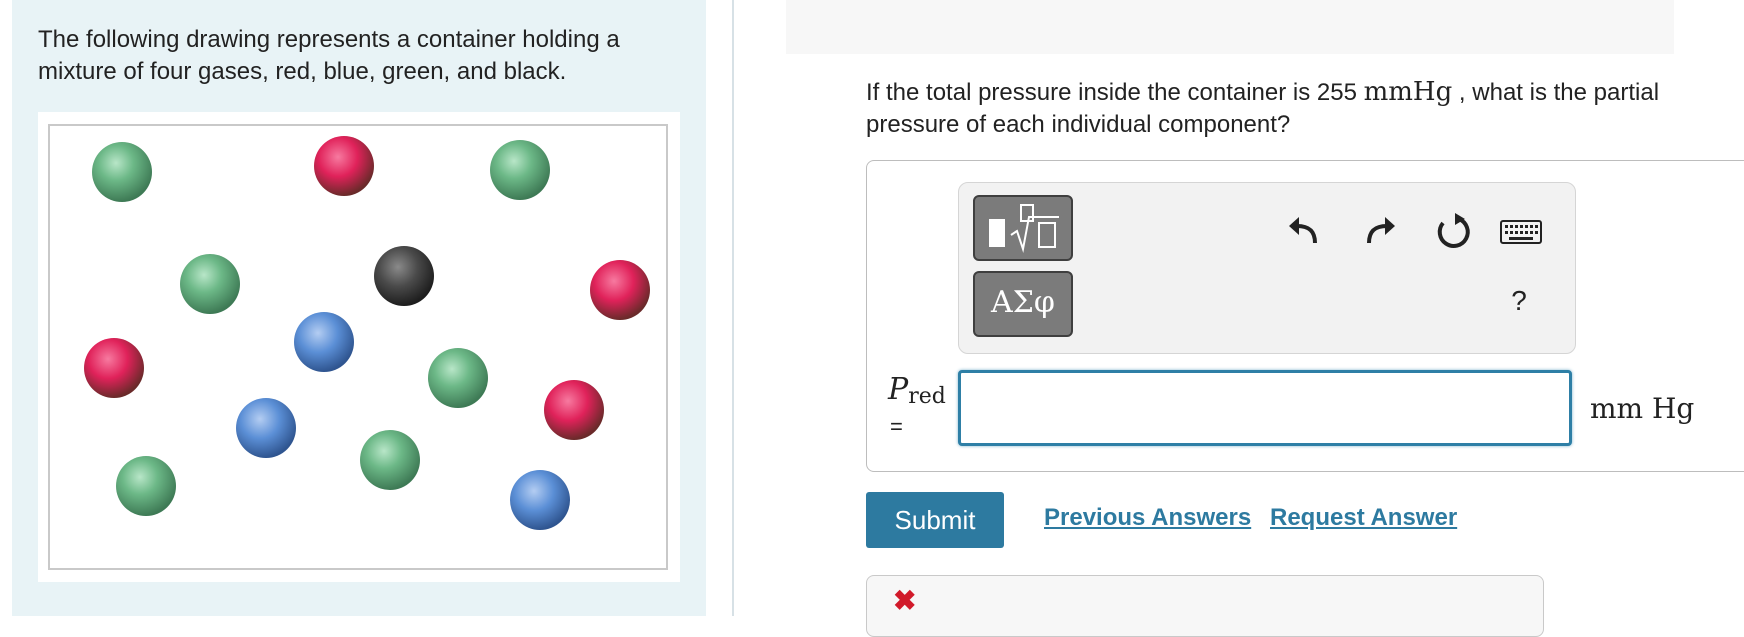  Describe the element at coordinates (905, 600) in the screenshot. I see `error-x-icon: ✖` at that location.